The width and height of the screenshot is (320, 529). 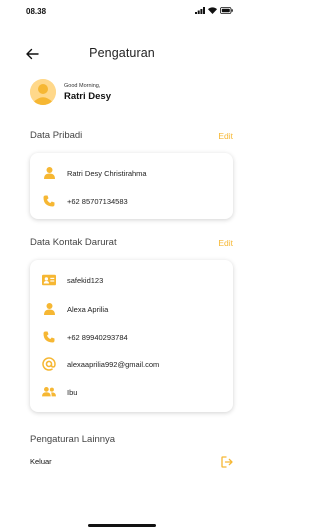 What do you see at coordinates (226, 10) in the screenshot?
I see `battery-icon` at bounding box center [226, 10].